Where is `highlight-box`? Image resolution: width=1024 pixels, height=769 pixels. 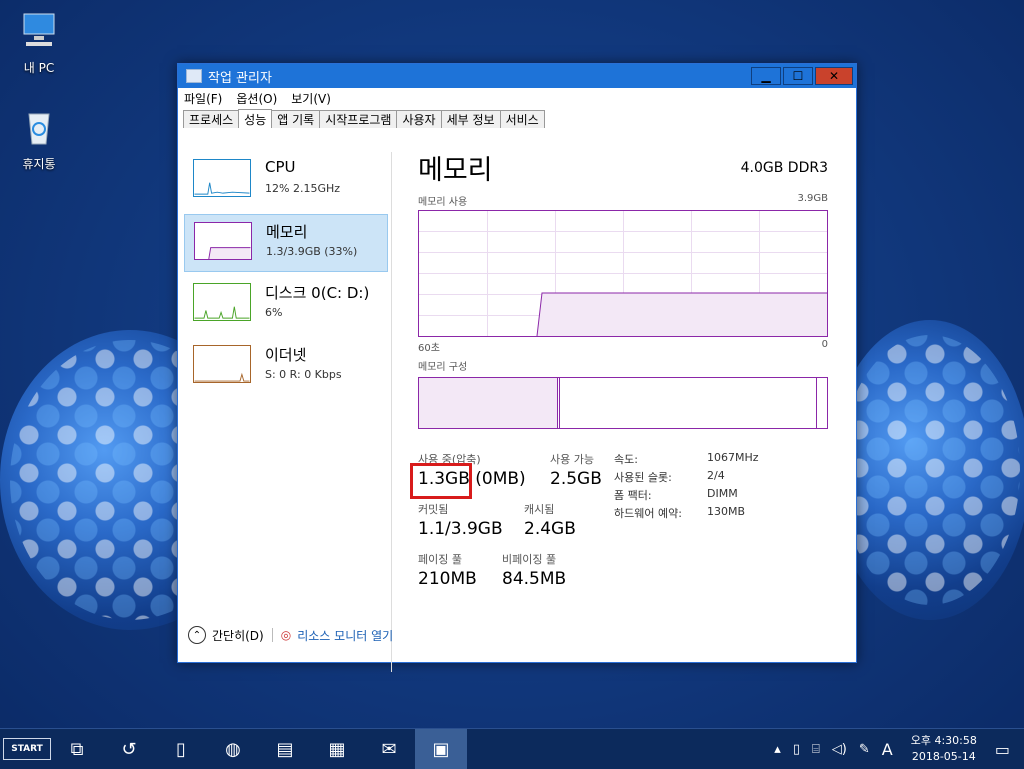 highlight-box is located at coordinates (441, 481).